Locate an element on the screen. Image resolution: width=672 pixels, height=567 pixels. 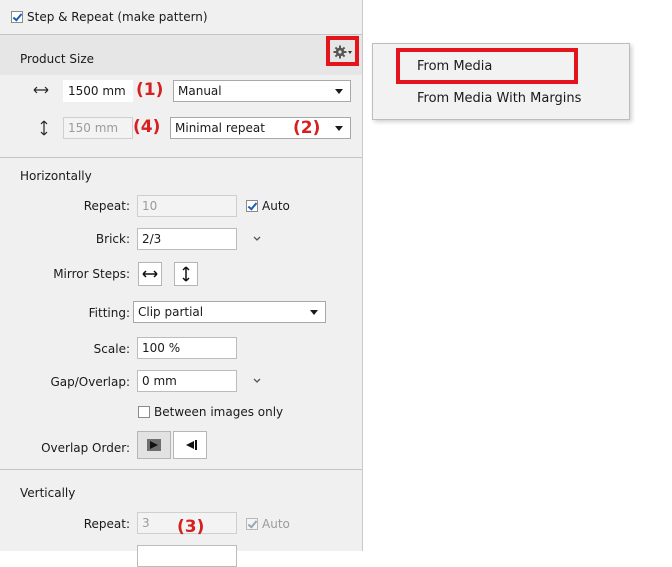
annotation-2: (2) is located at coordinates (307, 128).